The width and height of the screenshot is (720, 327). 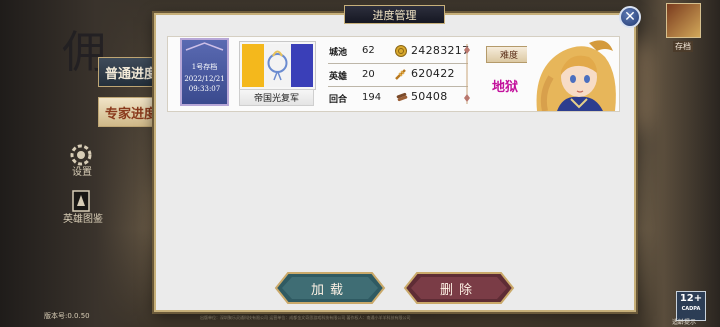 What do you see at coordinates (338, 53) in the screenshot?
I see `stat-label-cities: 城池` at bounding box center [338, 53].